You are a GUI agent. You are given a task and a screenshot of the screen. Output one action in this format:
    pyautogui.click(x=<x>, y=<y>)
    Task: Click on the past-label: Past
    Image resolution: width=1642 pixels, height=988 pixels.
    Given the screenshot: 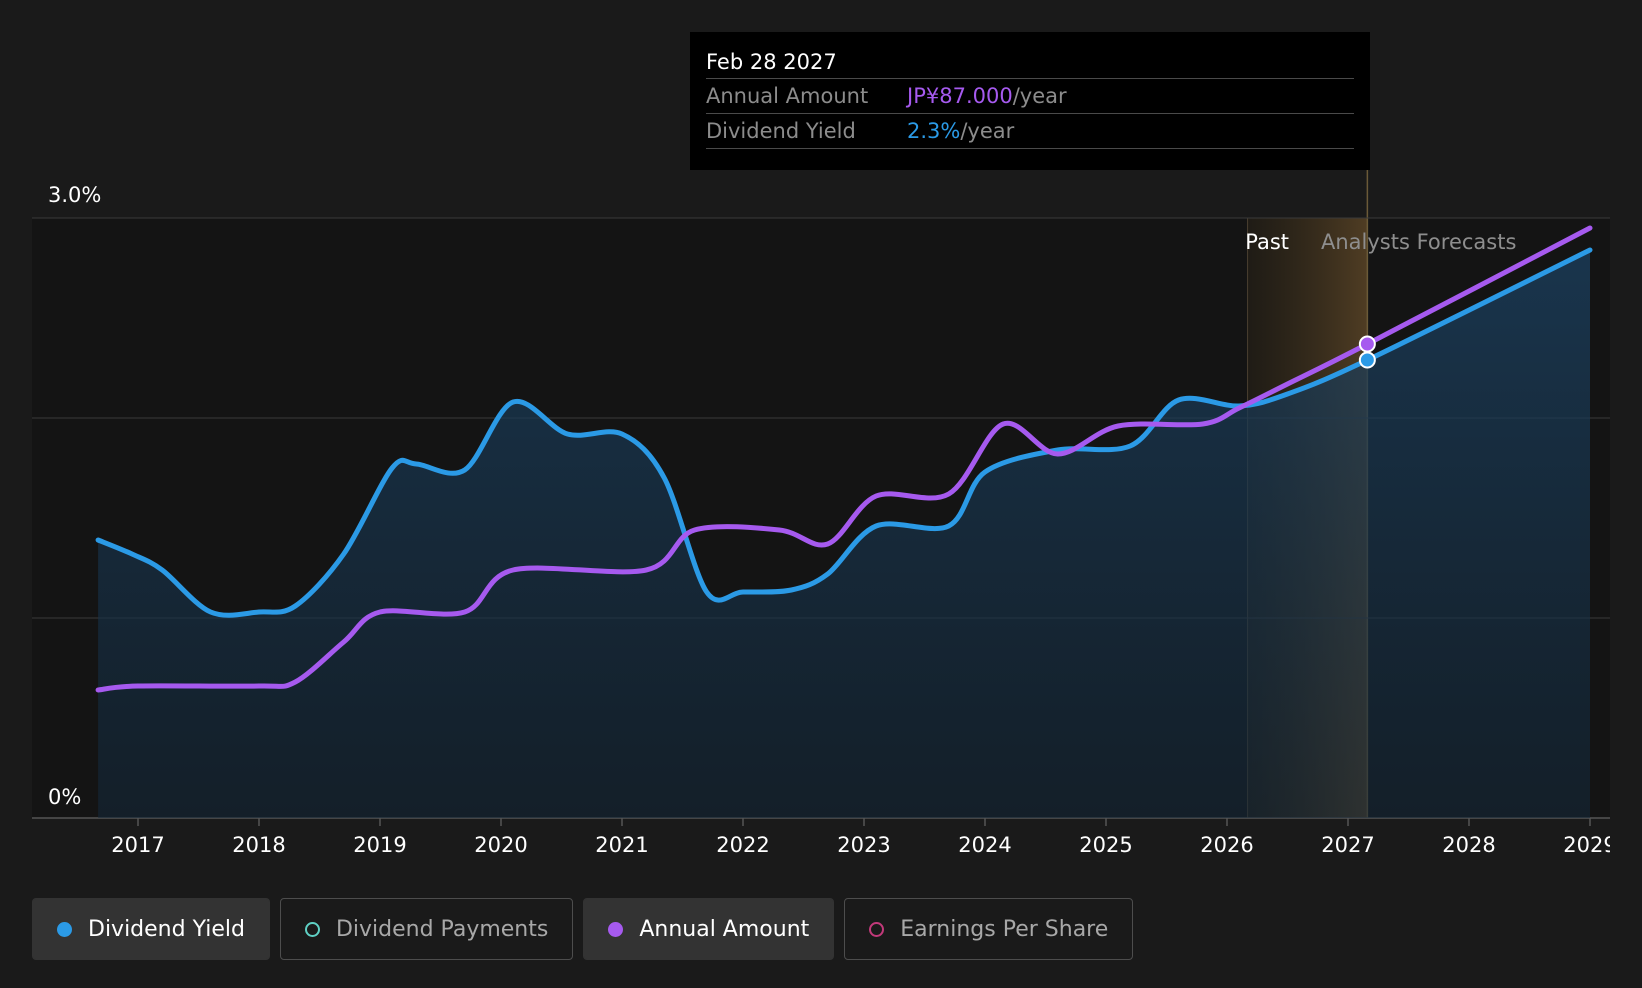 What is the action you would take?
    pyautogui.click(x=1267, y=242)
    